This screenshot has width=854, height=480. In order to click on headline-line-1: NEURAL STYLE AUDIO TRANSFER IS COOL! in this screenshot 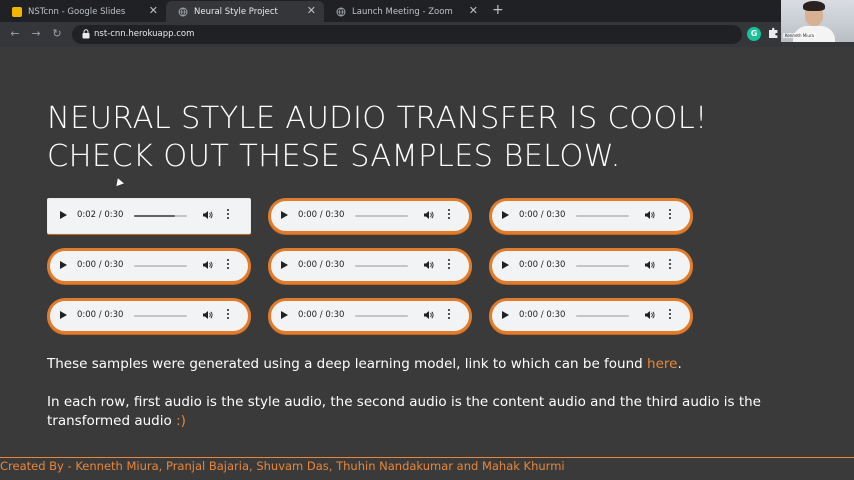, I will do `click(377, 118)`.